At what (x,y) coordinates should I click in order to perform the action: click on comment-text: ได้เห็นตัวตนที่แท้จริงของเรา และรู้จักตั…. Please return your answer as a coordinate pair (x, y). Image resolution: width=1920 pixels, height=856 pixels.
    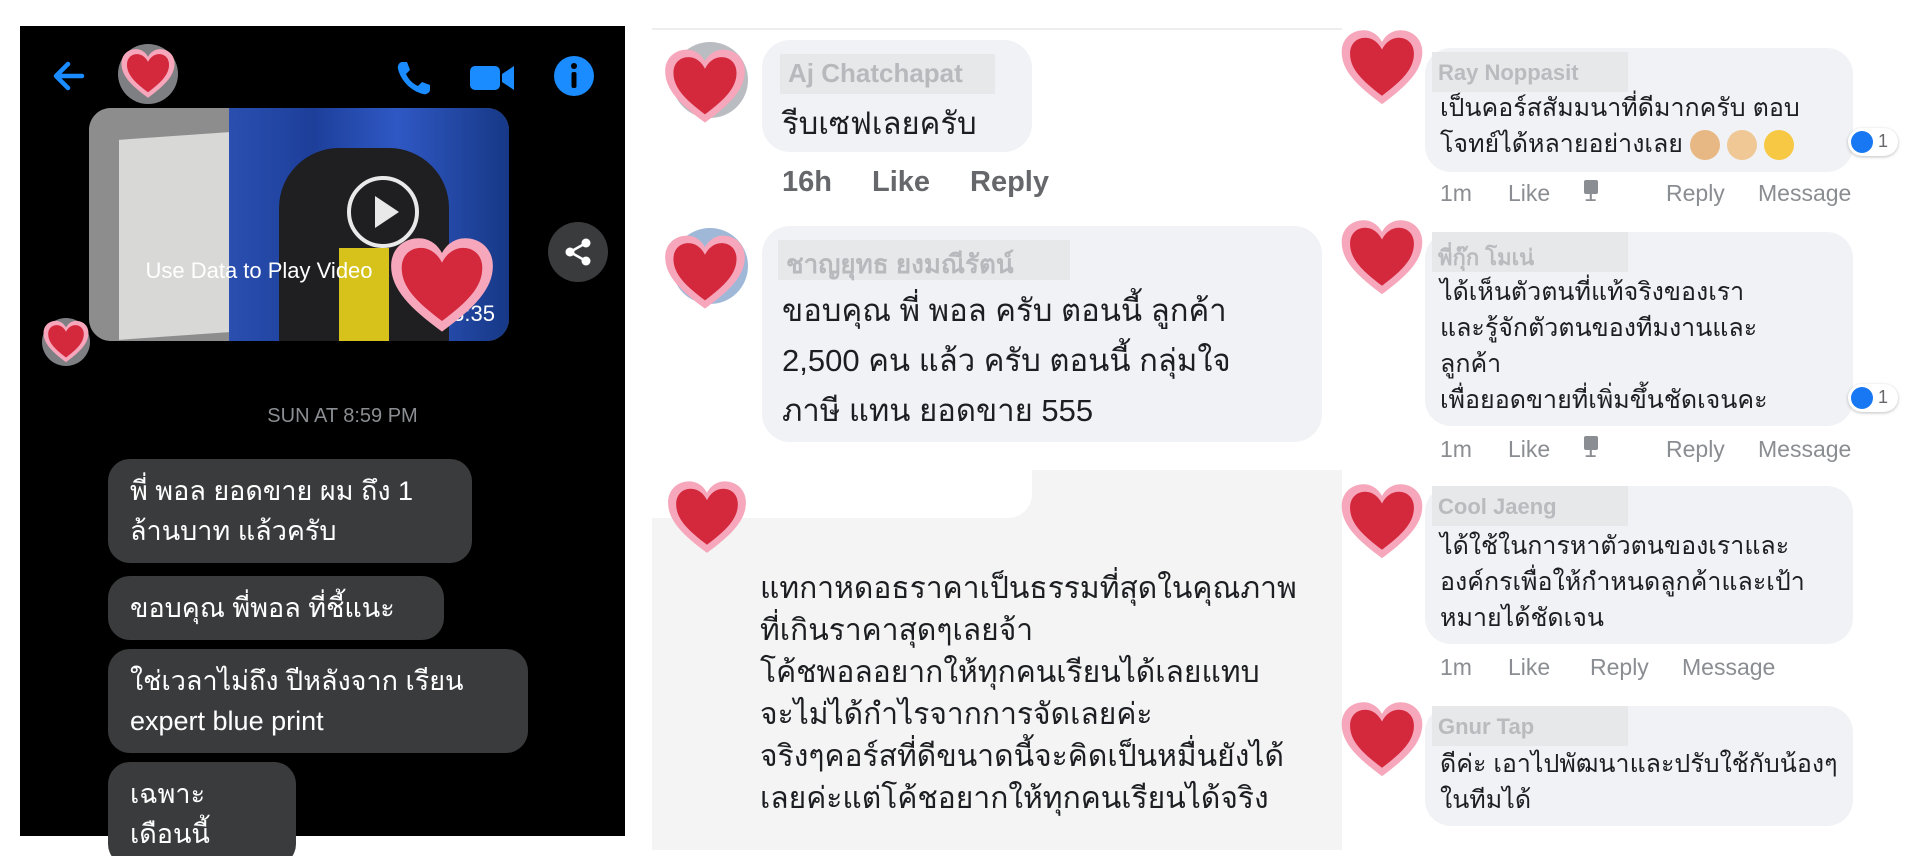
    Looking at the image, I should click on (1604, 346).